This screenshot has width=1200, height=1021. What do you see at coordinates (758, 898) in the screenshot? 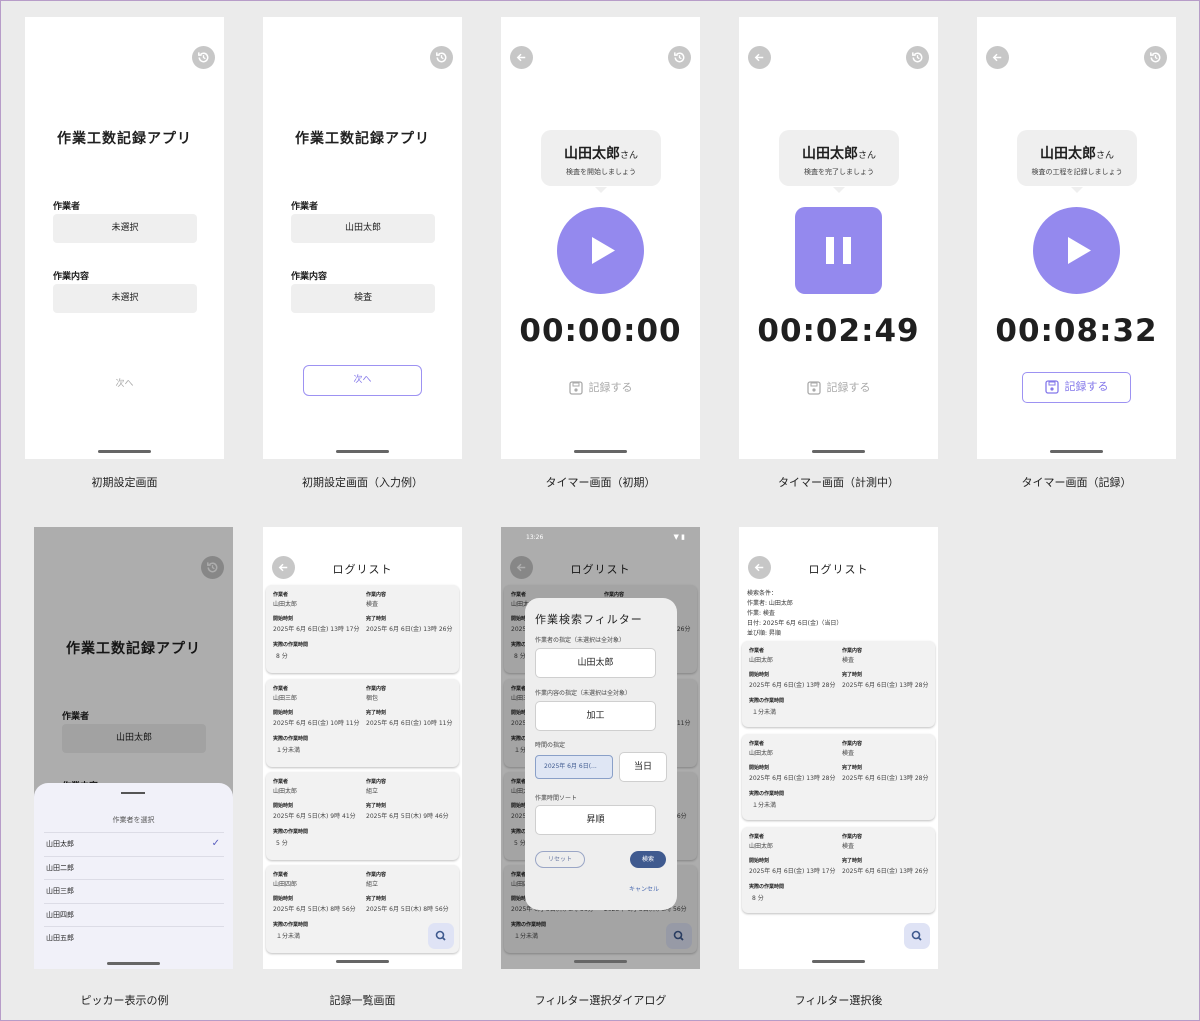
I see `duration-value: 8 分` at bounding box center [758, 898].